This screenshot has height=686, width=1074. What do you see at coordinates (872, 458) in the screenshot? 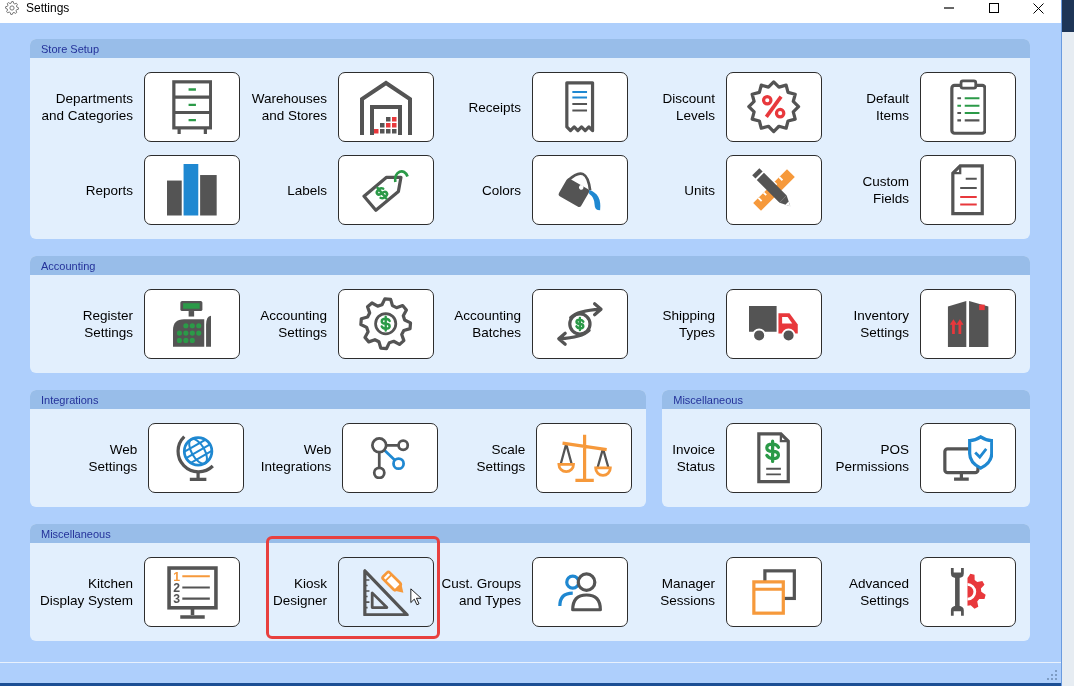
I see `tile-label: POS Permissions` at bounding box center [872, 458].